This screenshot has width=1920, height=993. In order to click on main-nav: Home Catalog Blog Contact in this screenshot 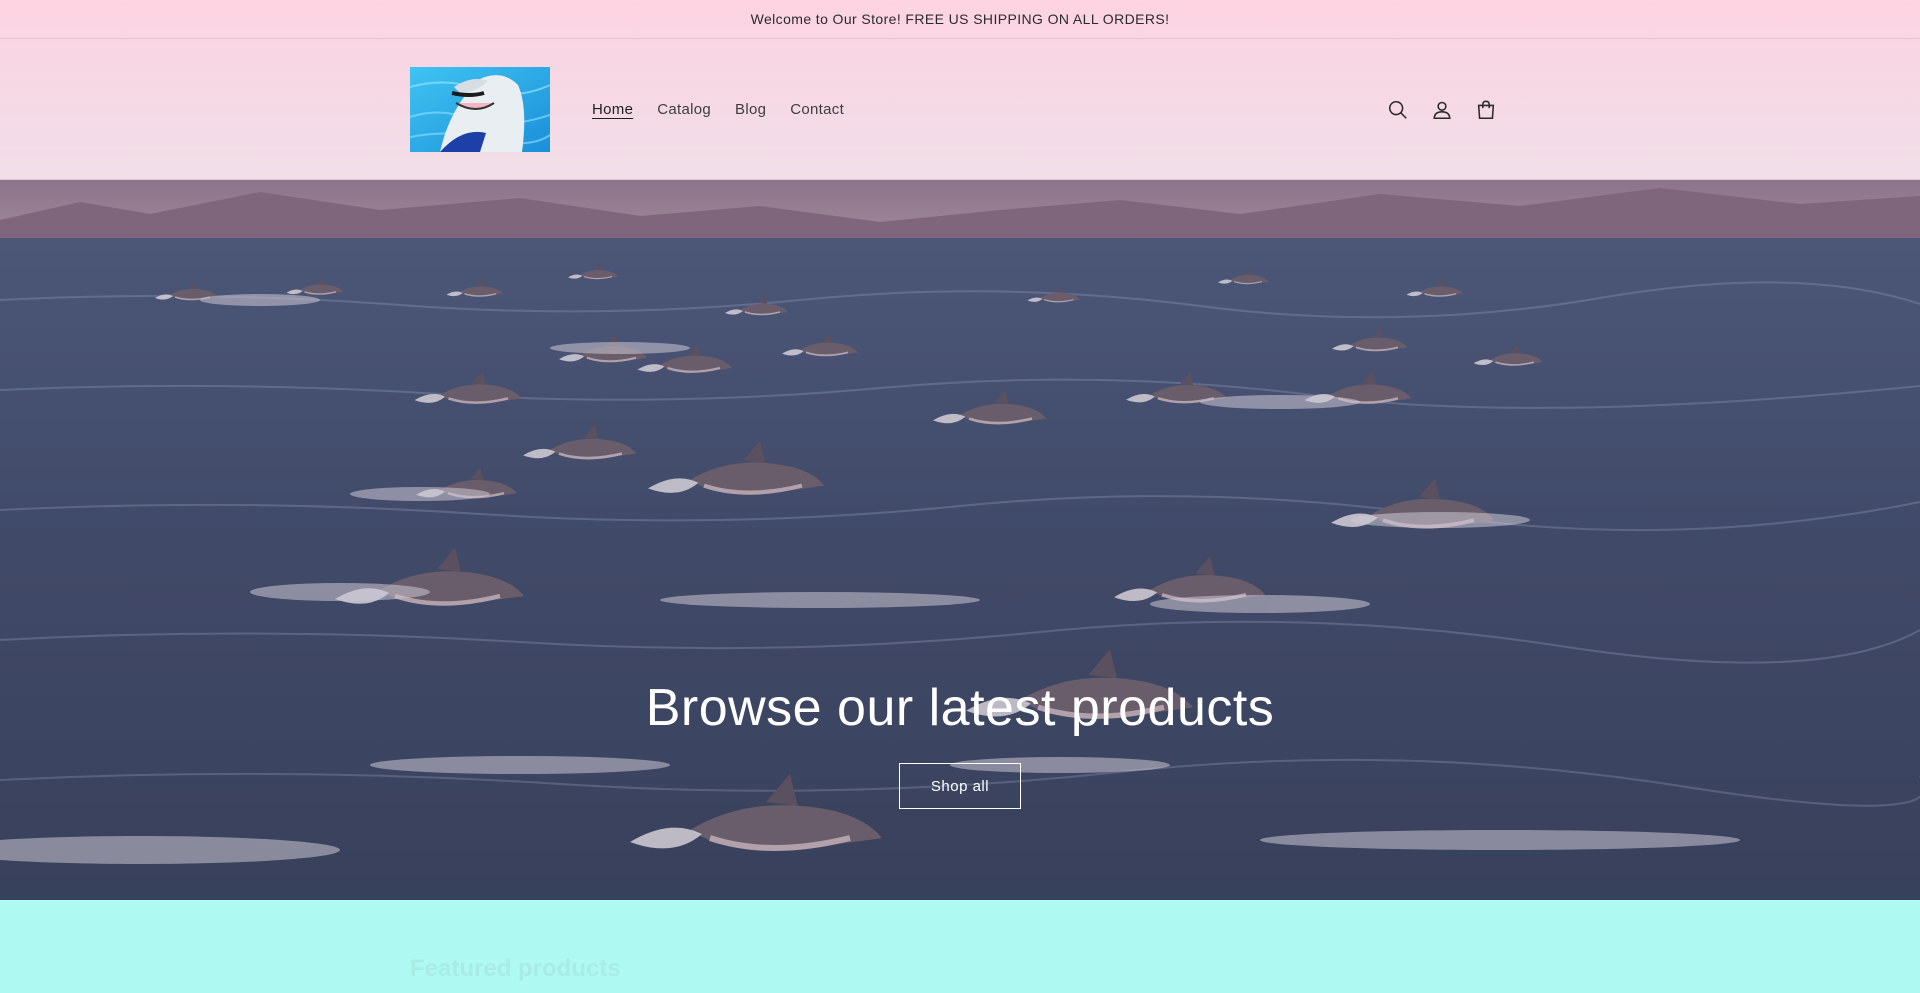, I will do `click(718, 110)`.